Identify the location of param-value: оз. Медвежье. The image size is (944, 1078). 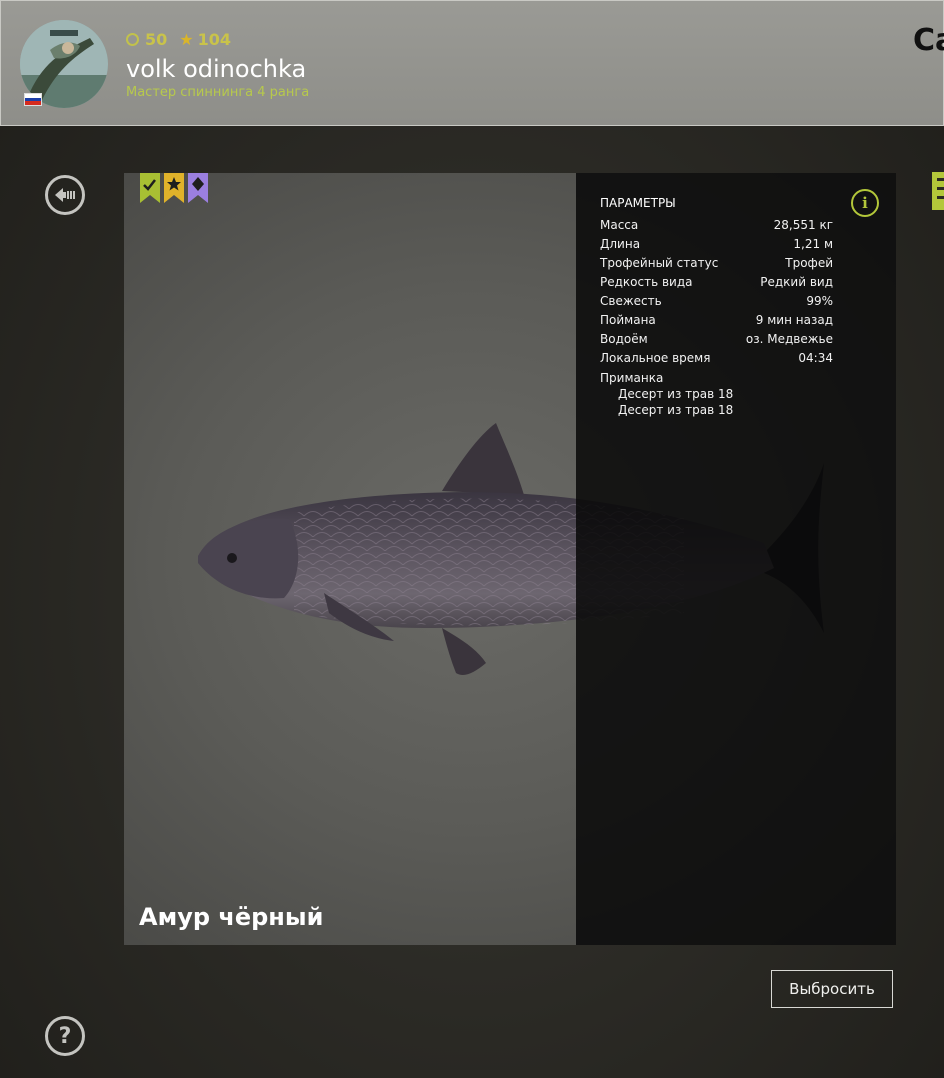
(789, 339).